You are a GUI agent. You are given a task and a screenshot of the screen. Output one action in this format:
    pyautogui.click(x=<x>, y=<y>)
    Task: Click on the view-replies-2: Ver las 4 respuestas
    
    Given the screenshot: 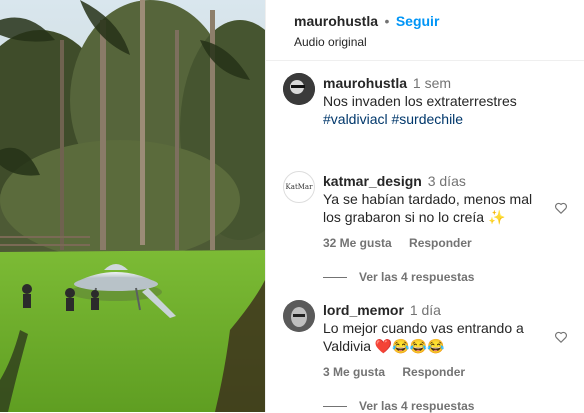 What is the action you would take?
    pyautogui.click(x=398, y=406)
    